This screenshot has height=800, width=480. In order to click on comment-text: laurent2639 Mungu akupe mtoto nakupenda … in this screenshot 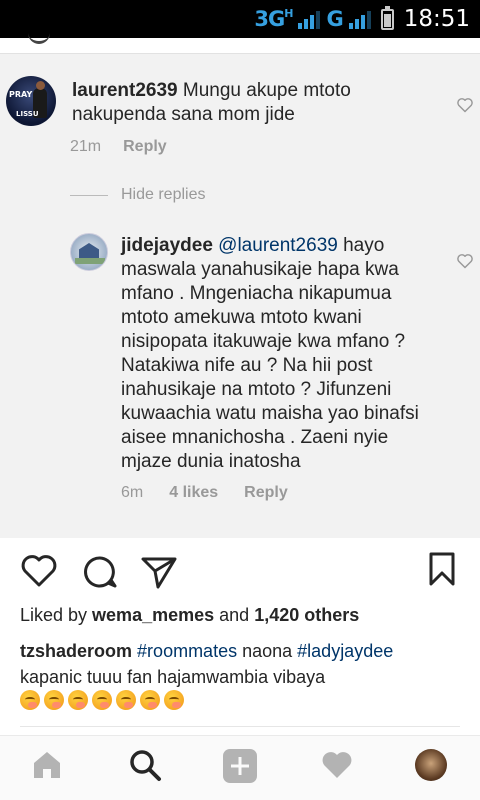, I will do `click(232, 103)`.